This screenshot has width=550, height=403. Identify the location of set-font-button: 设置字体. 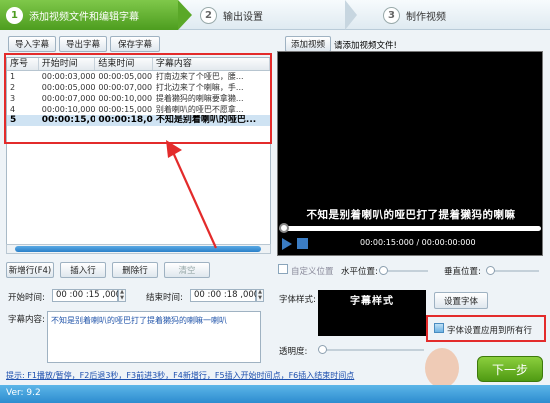
(461, 300).